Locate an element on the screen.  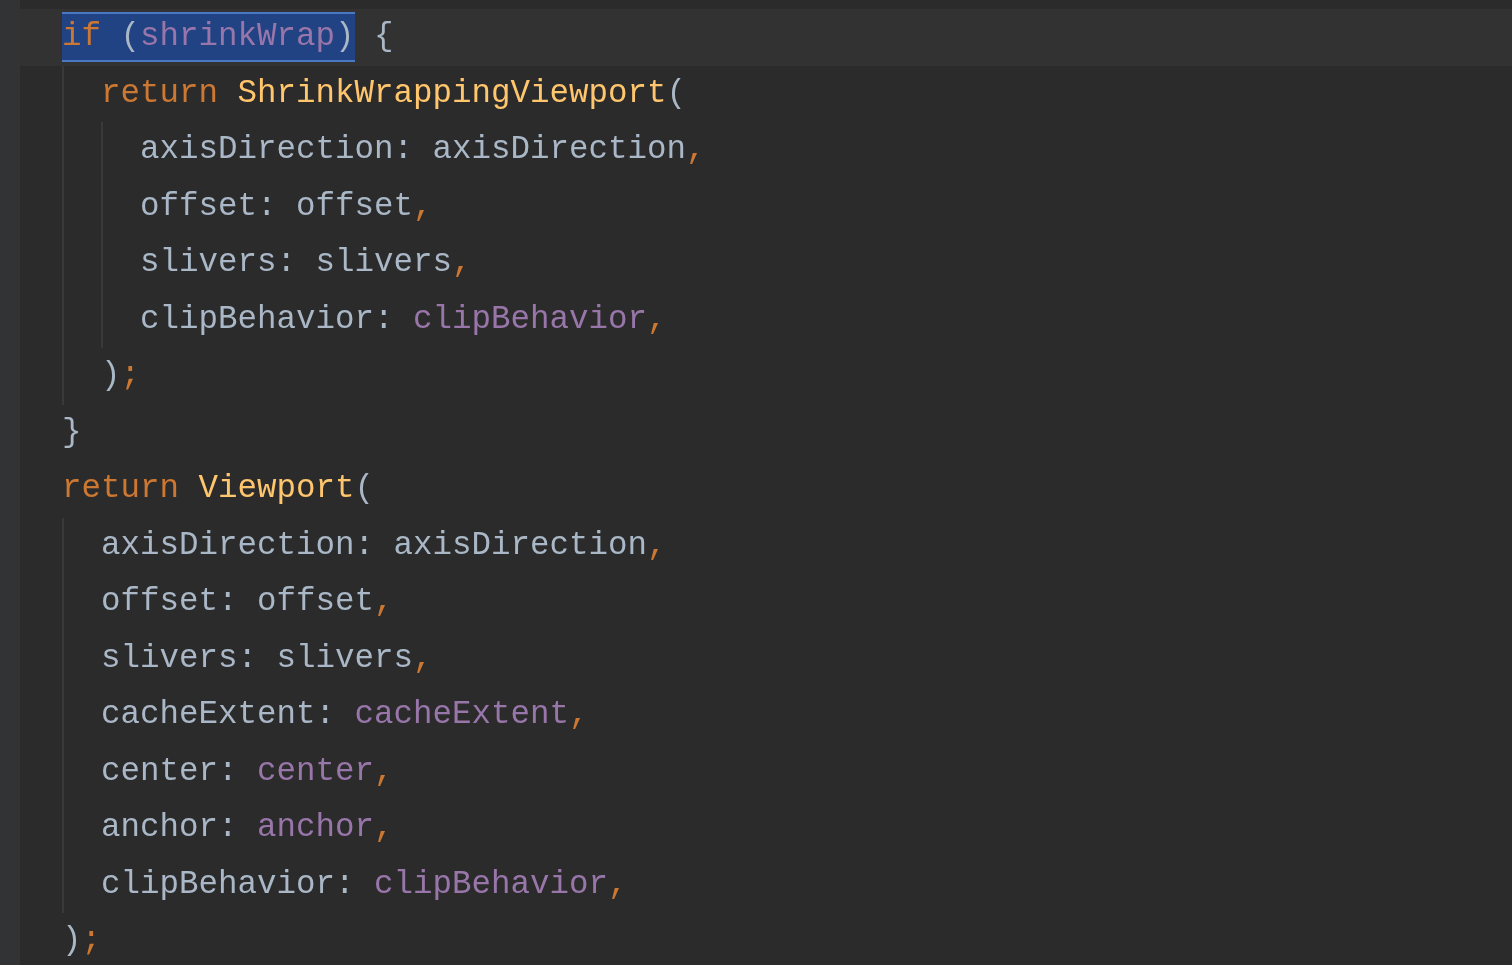
class-name: Viewport is located at coordinates (276, 489).